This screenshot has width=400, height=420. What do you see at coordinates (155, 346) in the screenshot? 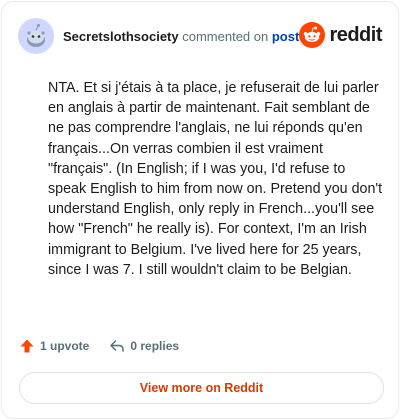
I see `reply-count: 0 replies` at bounding box center [155, 346].